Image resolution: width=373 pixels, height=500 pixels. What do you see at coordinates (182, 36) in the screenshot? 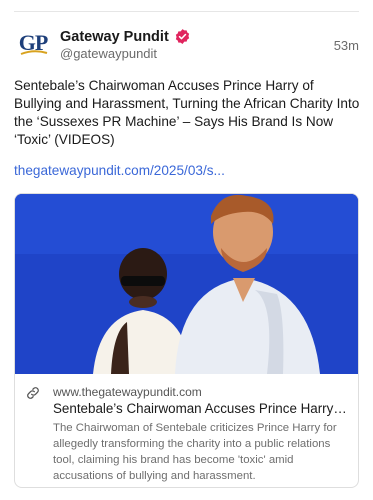
I see `verified-badge-icon` at bounding box center [182, 36].